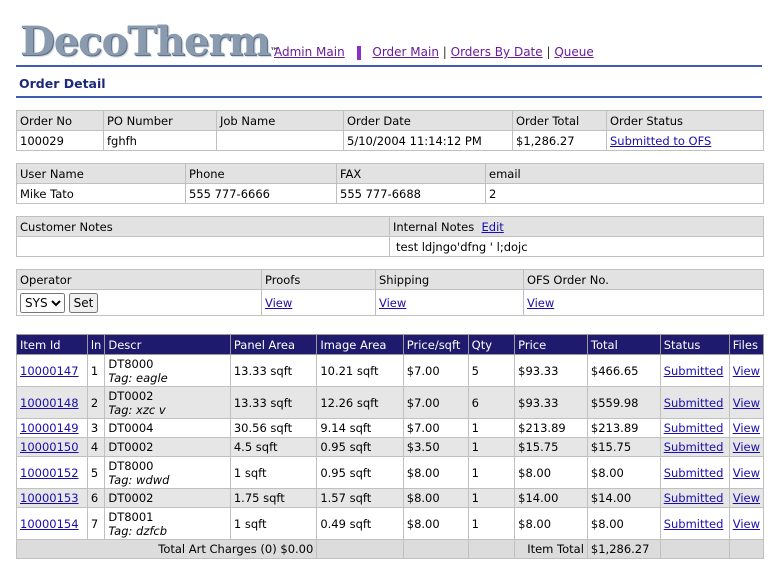 Image resolution: width=780 pixels, height=579 pixels. I want to click on item-id-link: 10000153, so click(49, 498).